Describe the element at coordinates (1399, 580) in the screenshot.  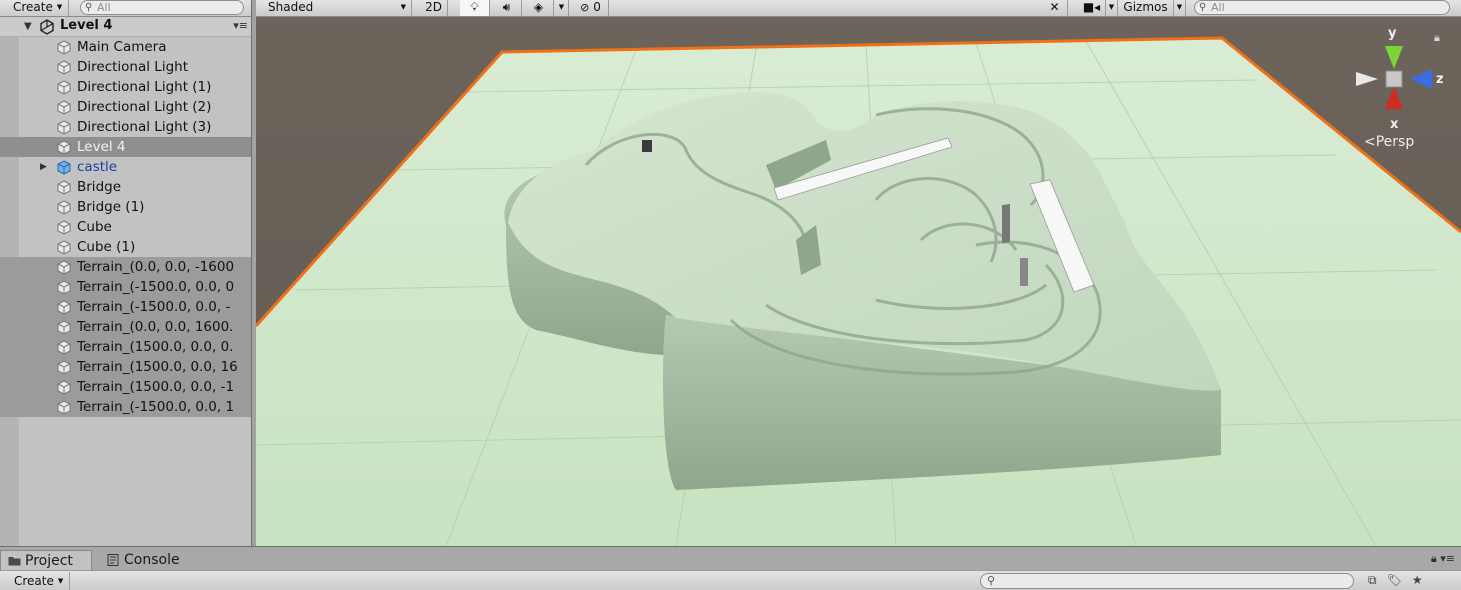
I see `filter-by-label-icon: 🏷︎` at that location.